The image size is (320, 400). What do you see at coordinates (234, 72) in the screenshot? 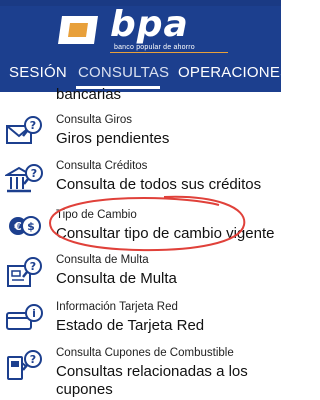
I see `tab-operaciones: OPERACIONES` at bounding box center [234, 72].